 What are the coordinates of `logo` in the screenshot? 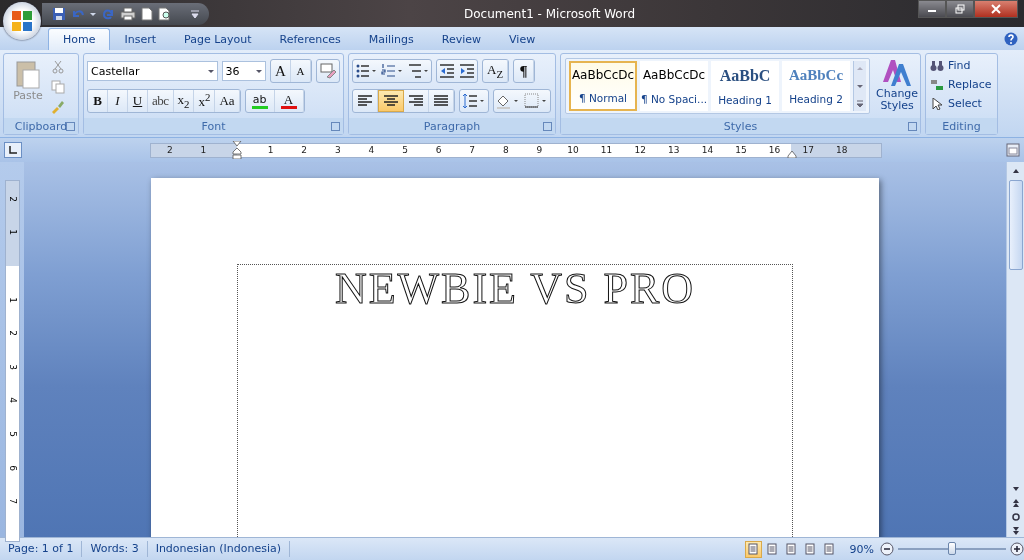 It's located at (22, 21).